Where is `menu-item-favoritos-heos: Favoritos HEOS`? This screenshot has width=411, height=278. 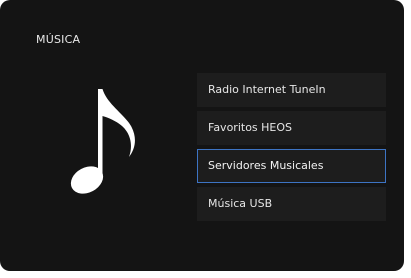
menu-item-favoritos-heos: Favoritos HEOS is located at coordinates (291, 128).